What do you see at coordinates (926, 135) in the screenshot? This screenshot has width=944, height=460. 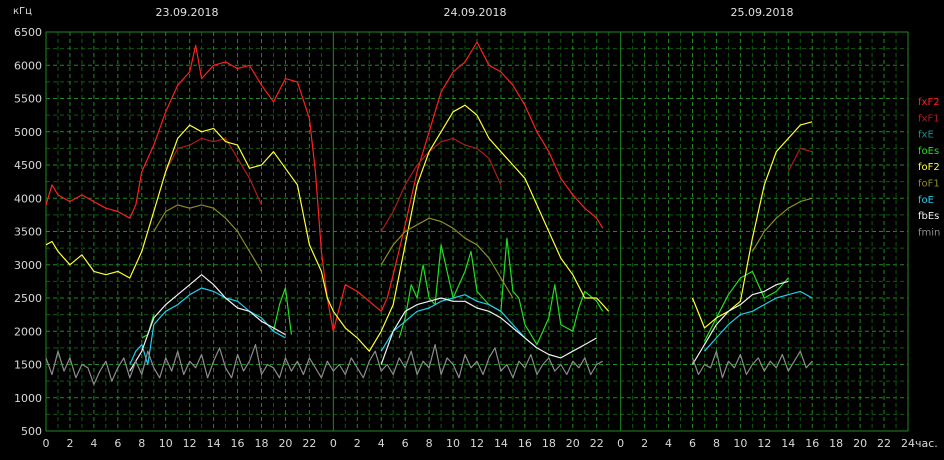 I see `legend-entry-fxE: fxE` at bounding box center [926, 135].